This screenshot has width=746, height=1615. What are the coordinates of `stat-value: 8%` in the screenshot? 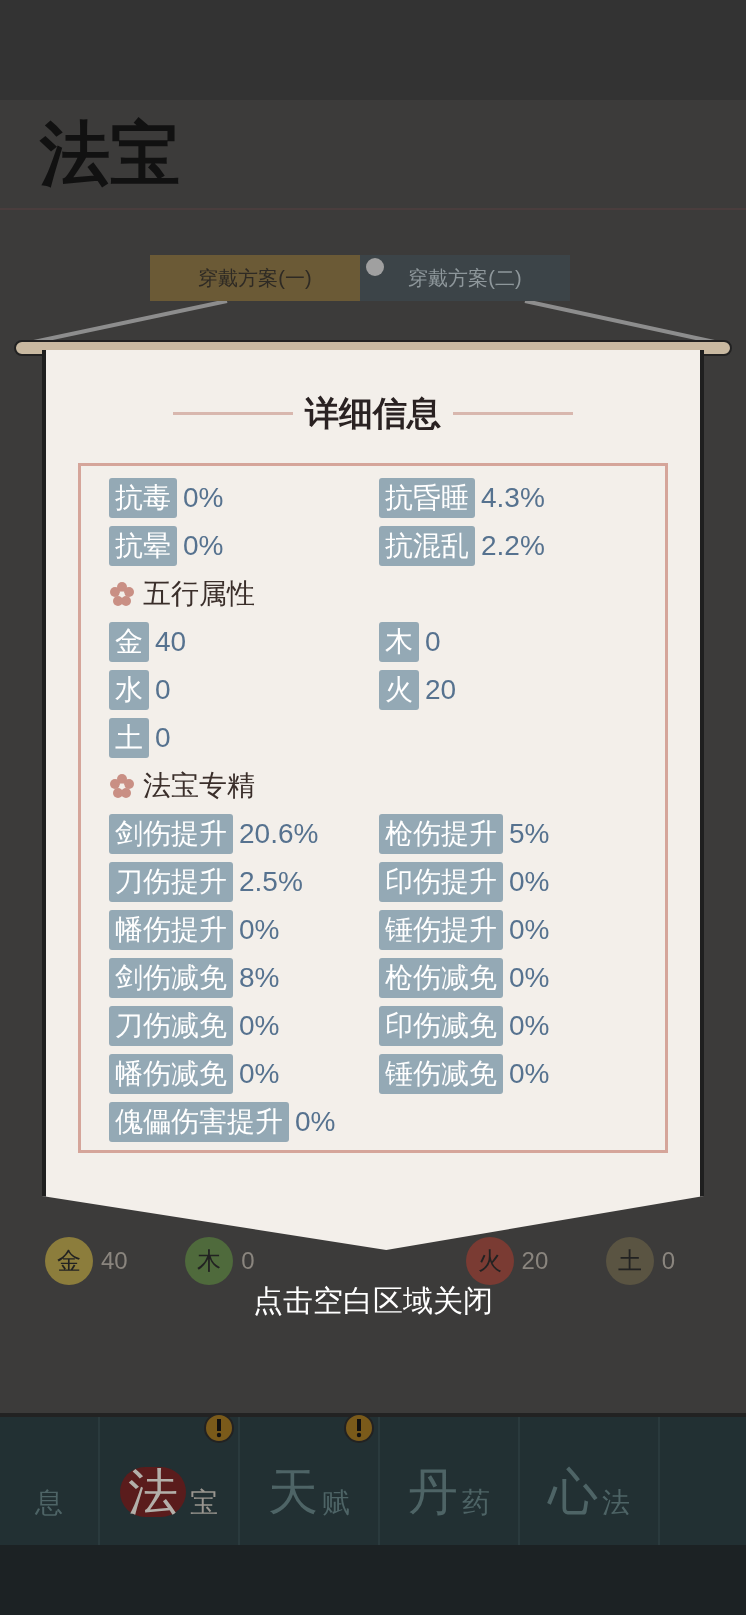 It's located at (259, 978).